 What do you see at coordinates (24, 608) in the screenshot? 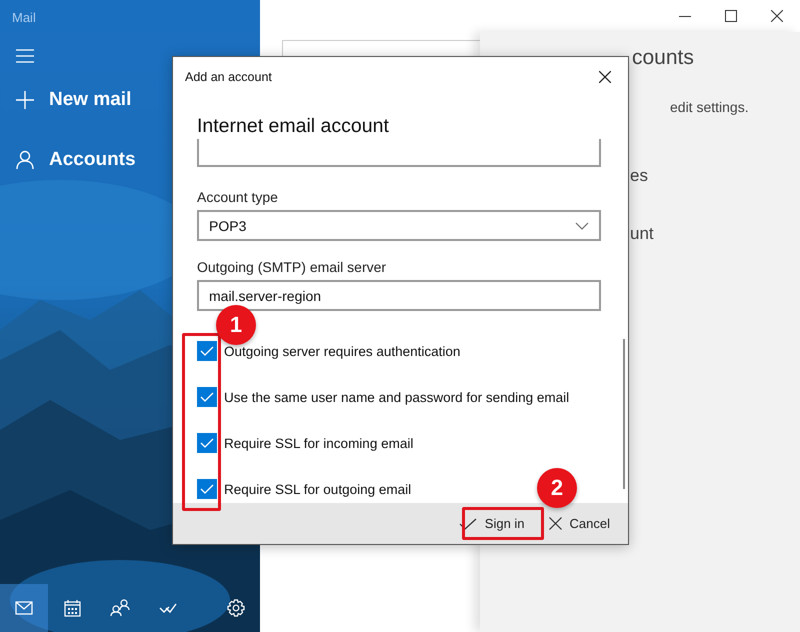
I see `mail-icon` at bounding box center [24, 608].